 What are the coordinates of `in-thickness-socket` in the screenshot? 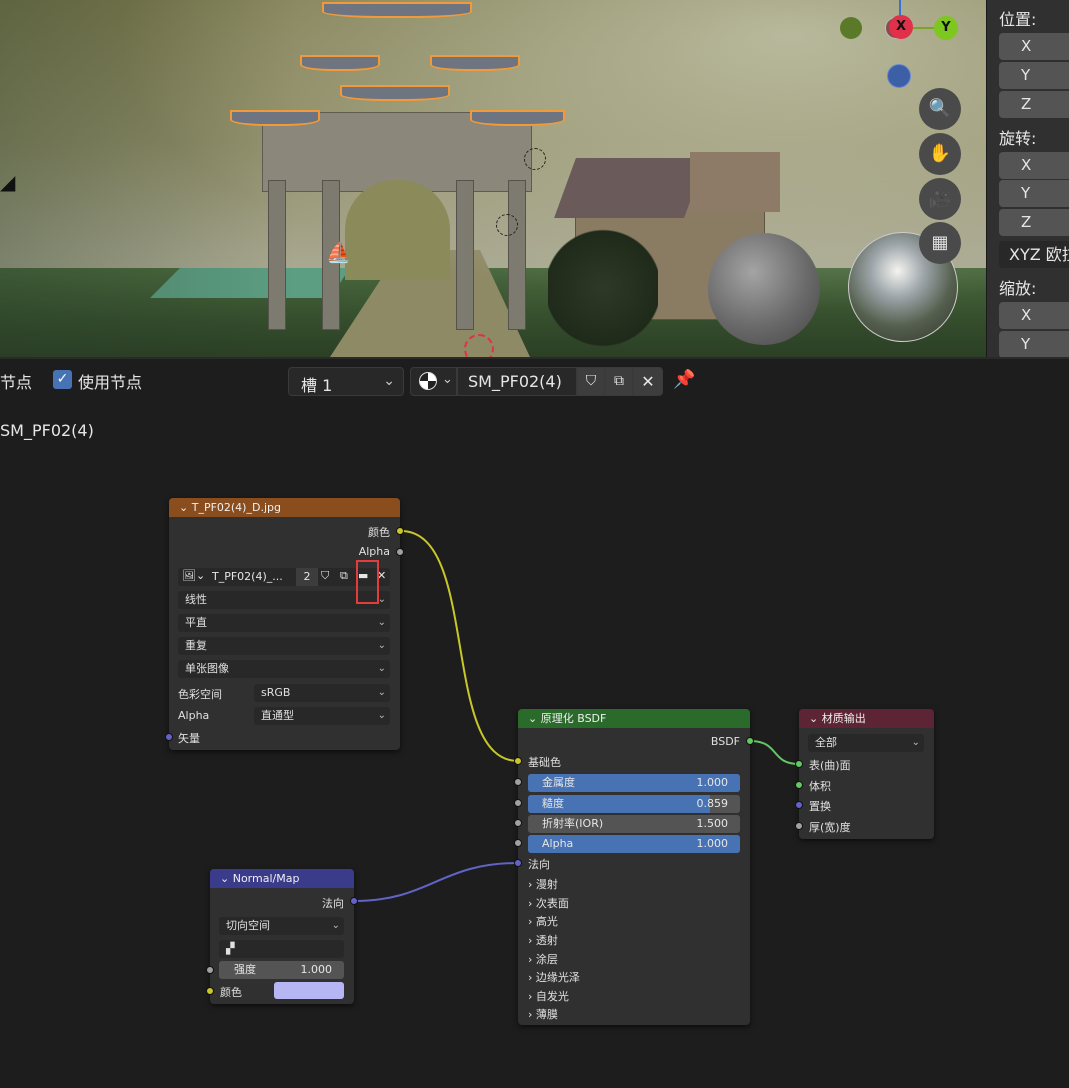 It's located at (799, 826).